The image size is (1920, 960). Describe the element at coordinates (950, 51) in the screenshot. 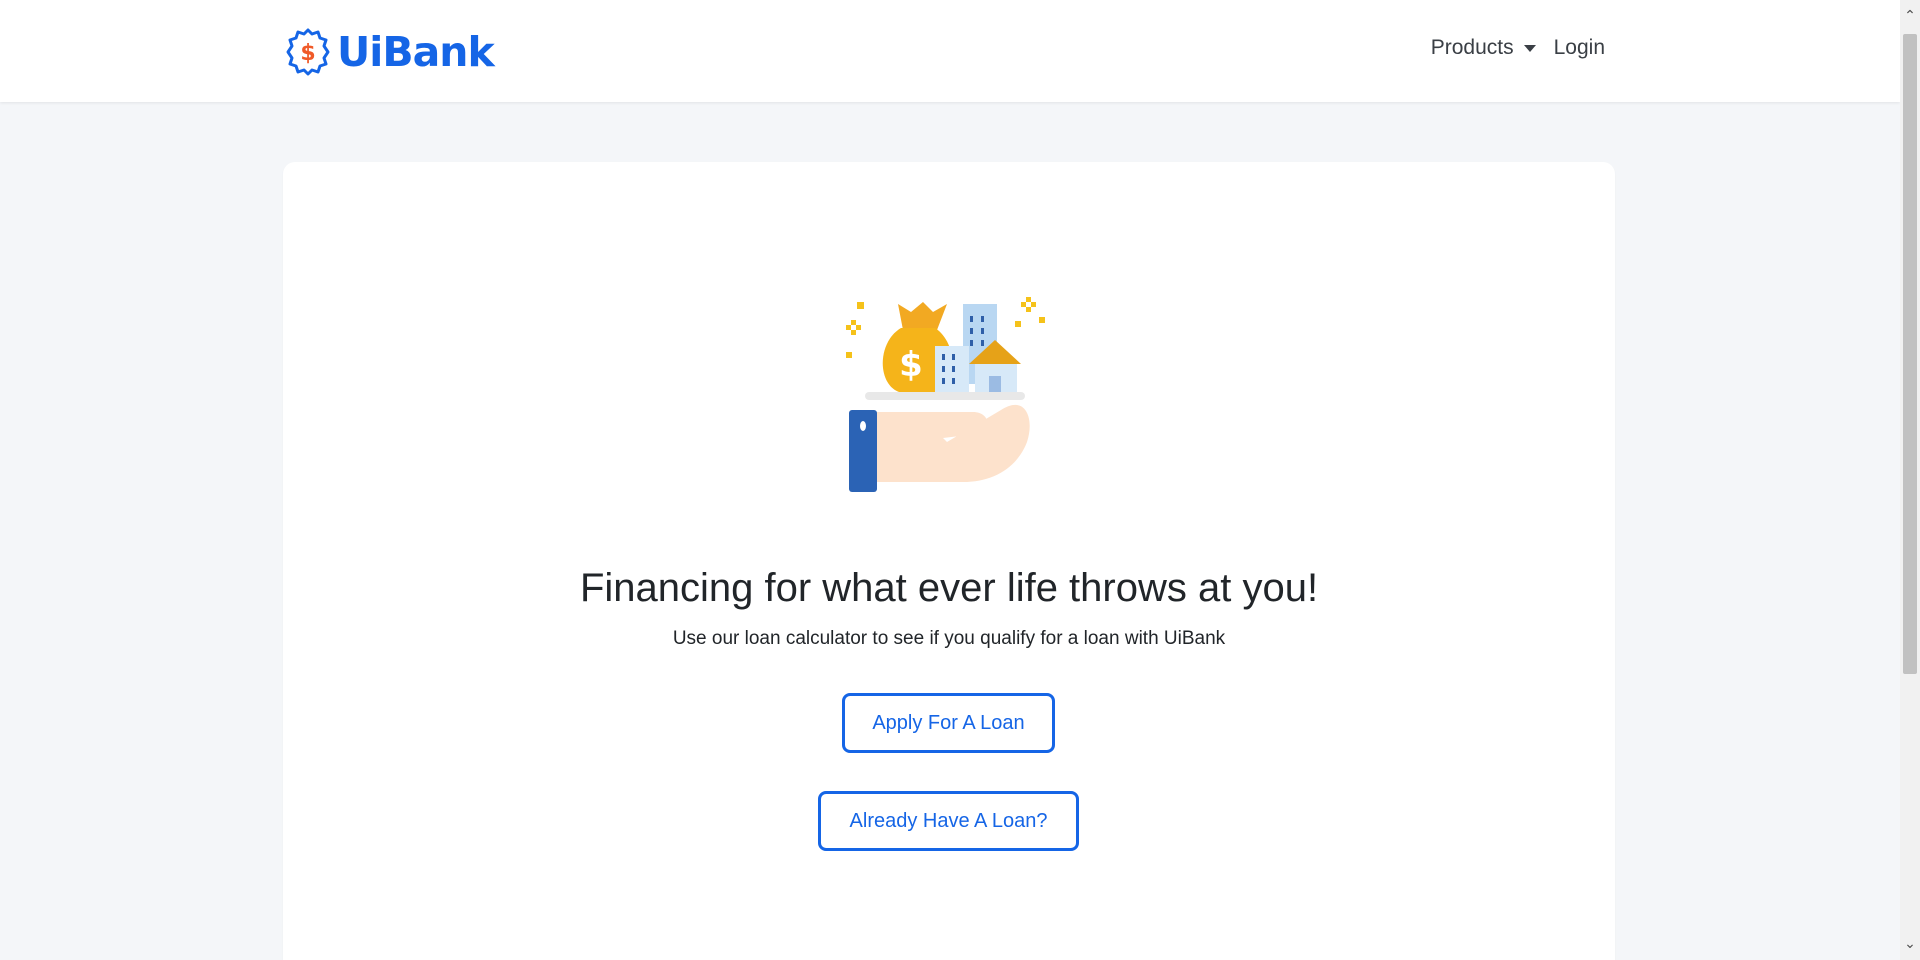

I see `top-navbar: $ UiBank Products Login` at that location.